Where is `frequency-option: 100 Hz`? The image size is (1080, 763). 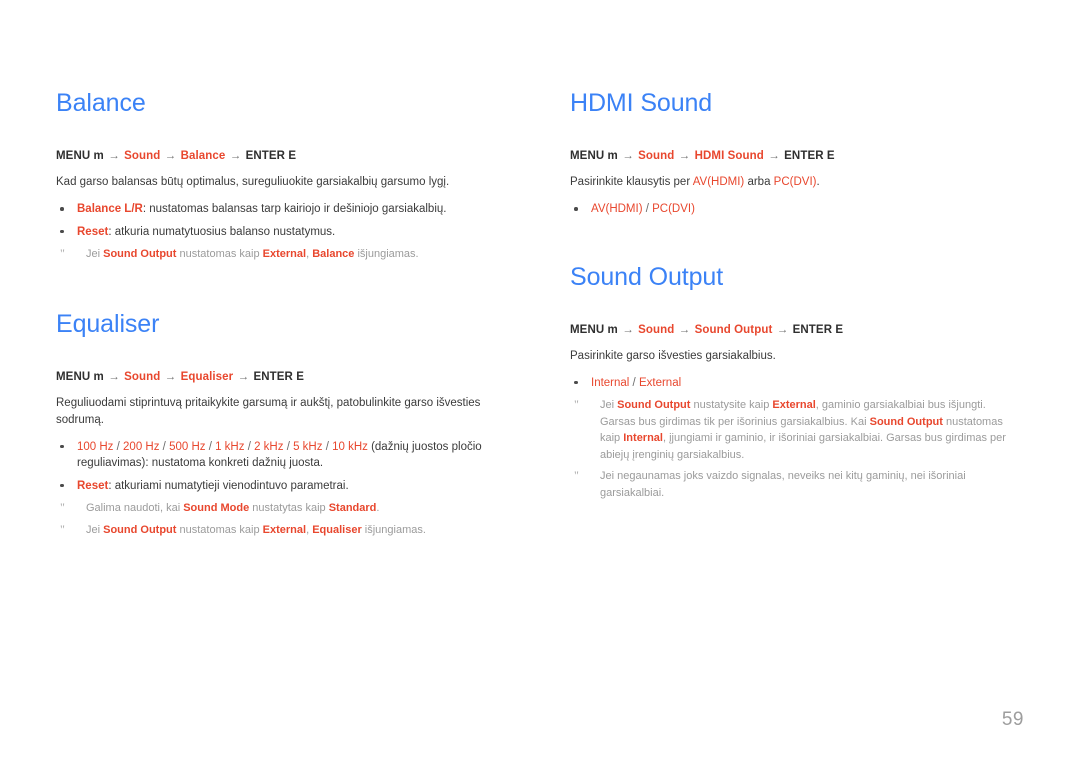
frequency-option: 100 Hz is located at coordinates (95, 446).